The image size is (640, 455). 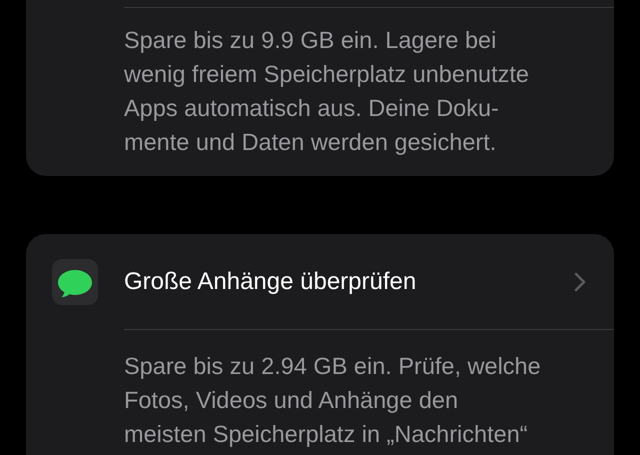 I want to click on row-title: Große Anhänge überprüfen, so click(x=271, y=282).